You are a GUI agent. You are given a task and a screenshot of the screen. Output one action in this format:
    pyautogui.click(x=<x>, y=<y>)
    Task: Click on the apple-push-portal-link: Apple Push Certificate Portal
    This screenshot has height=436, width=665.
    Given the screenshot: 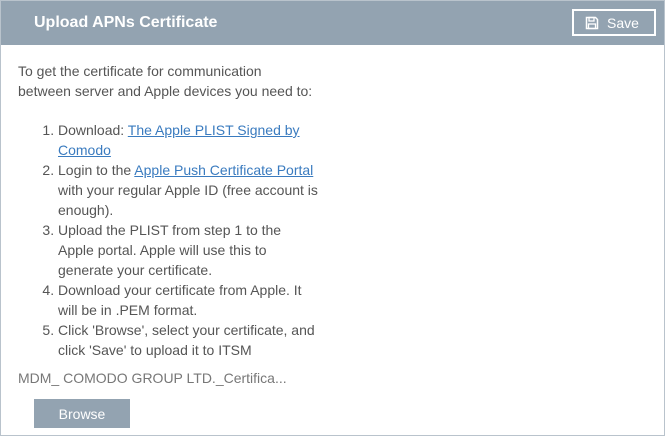 What is the action you would take?
    pyautogui.click(x=223, y=170)
    